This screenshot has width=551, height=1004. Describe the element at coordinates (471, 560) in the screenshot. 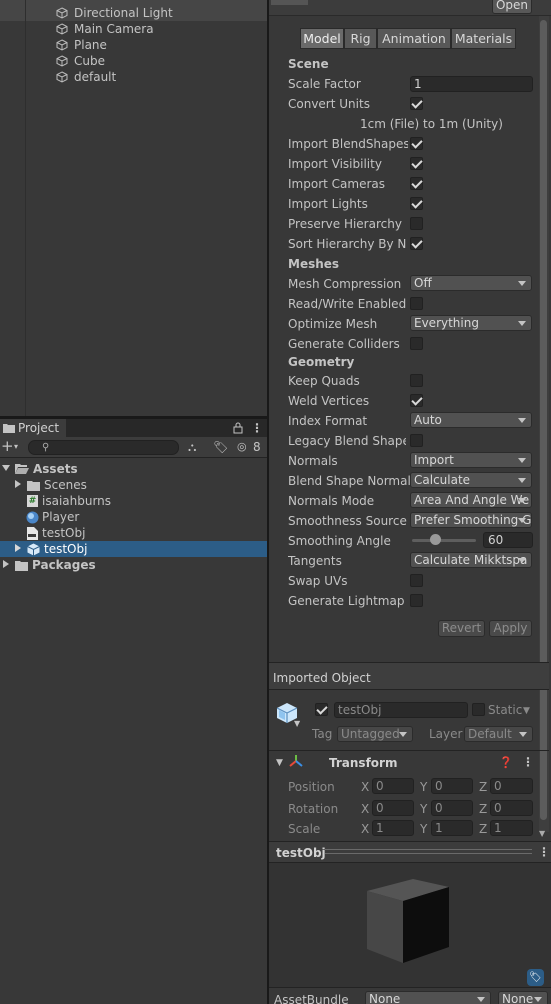

I see `tangents-dropdown: Calculate Mikktspa` at that location.